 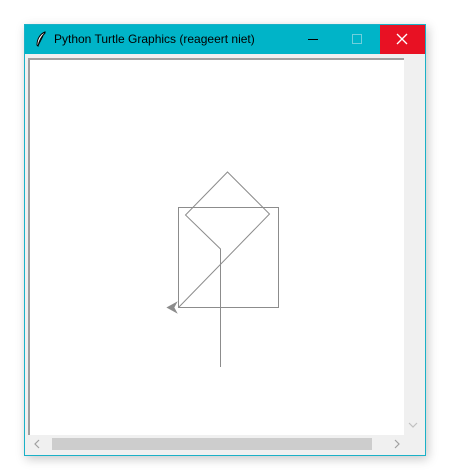 I want to click on chevron-left-icon, so click(x=37, y=444).